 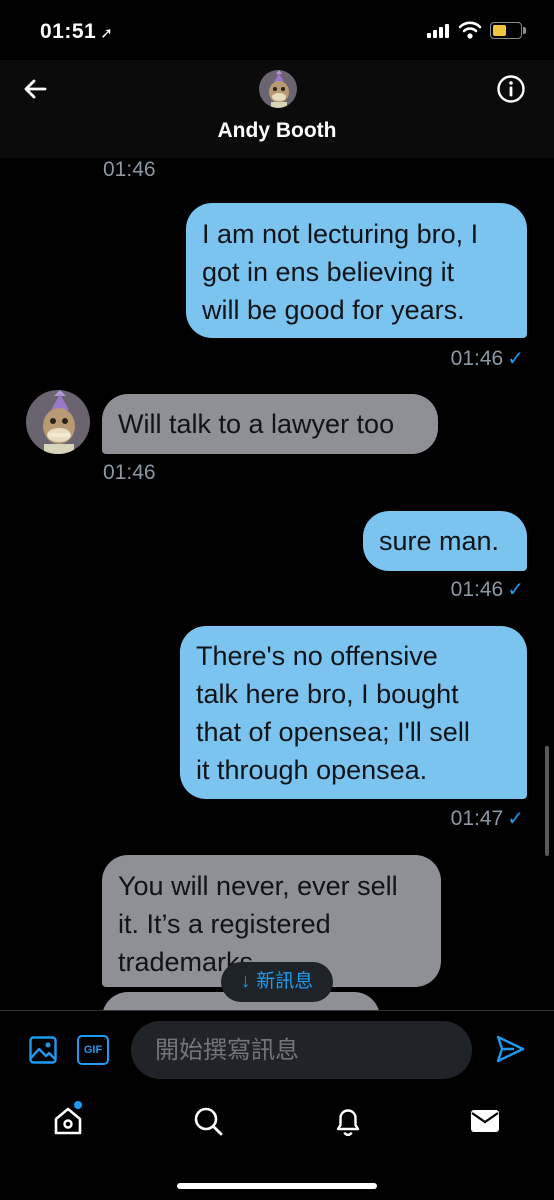 I want to click on arrow-down-icon: ↓, so click(x=245, y=981).